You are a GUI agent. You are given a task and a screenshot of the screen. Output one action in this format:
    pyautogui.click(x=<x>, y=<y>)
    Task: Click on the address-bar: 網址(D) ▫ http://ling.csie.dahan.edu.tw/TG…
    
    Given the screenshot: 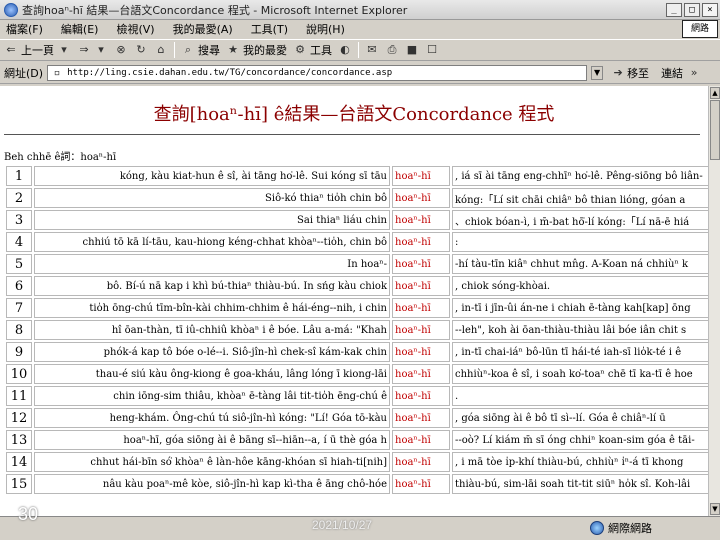 What is the action you would take?
    pyautogui.click(x=360, y=73)
    